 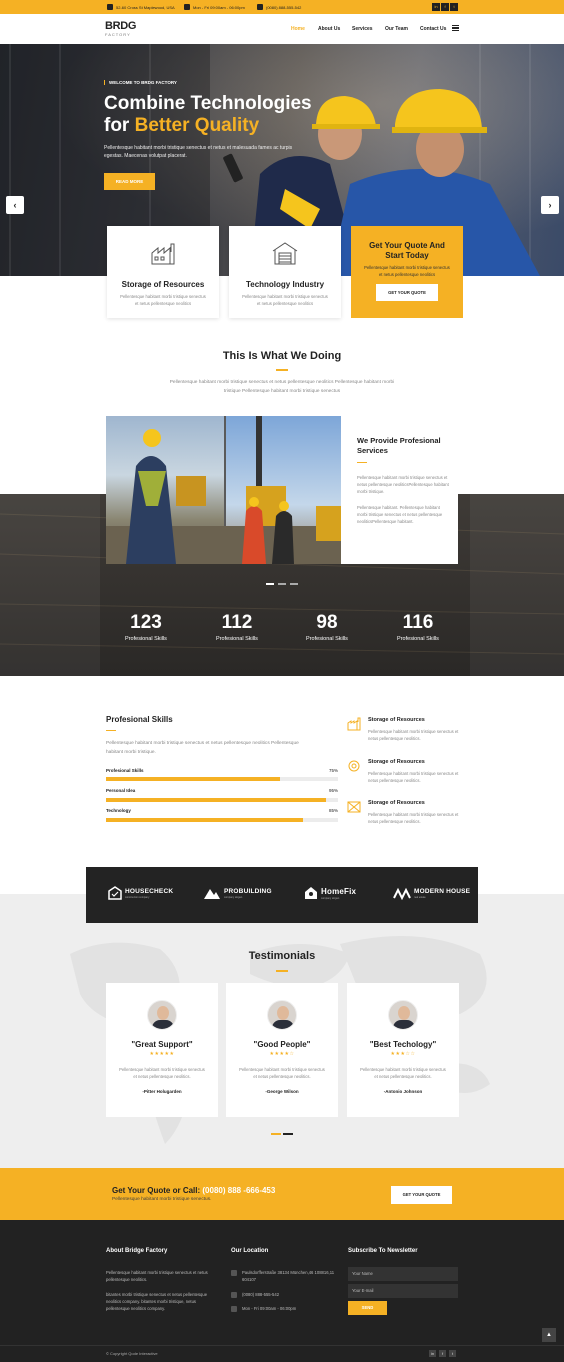 I want to click on skill-percent: 85%, so click(x=333, y=810).